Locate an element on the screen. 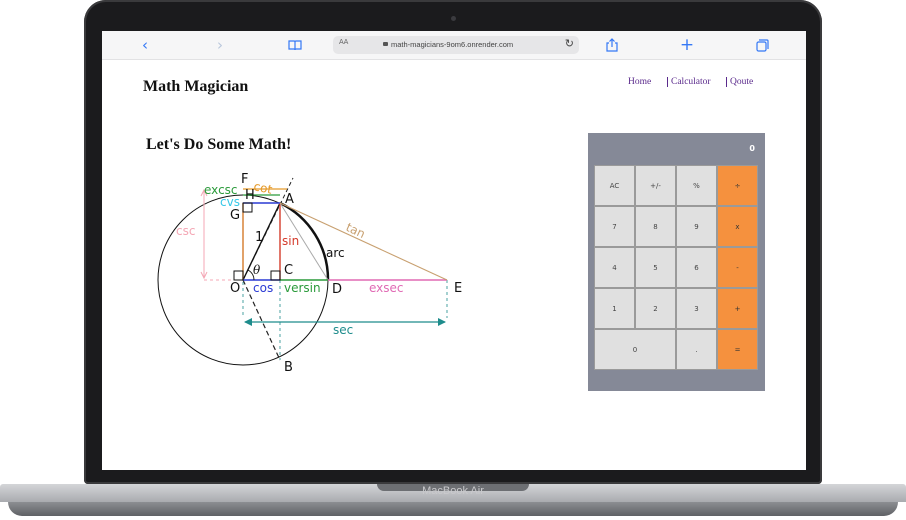 This screenshot has width=906, height=520. key-decimal: . is located at coordinates (696, 349).